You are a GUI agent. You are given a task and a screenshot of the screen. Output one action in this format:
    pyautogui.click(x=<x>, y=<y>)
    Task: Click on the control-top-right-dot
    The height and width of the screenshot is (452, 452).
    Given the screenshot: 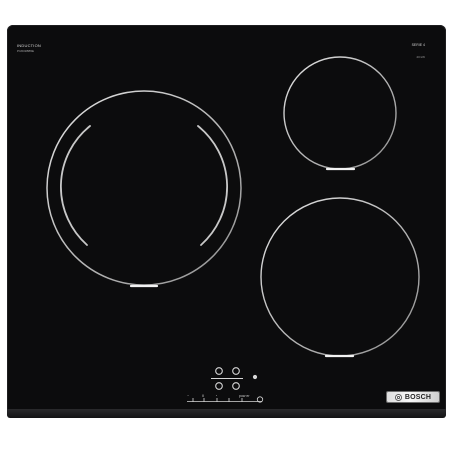 What is the action you would take?
    pyautogui.click(x=236, y=371)
    